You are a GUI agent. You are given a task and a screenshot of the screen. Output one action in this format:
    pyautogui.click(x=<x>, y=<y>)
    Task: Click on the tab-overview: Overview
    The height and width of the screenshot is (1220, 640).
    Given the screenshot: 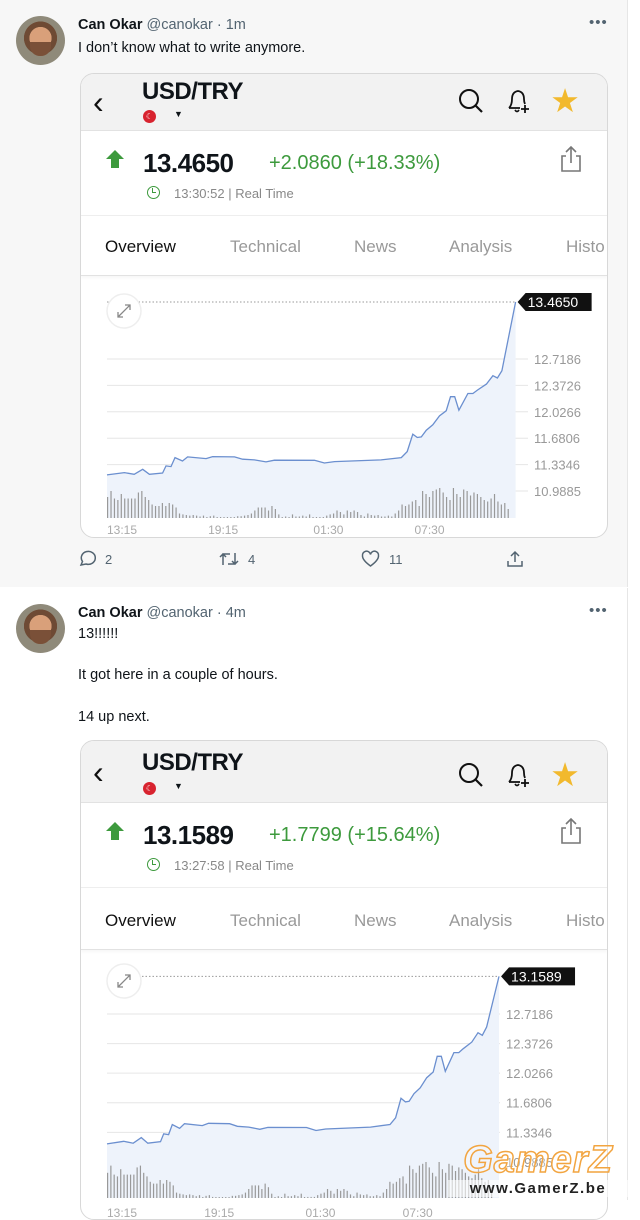 What is the action you would take?
    pyautogui.click(x=140, y=246)
    